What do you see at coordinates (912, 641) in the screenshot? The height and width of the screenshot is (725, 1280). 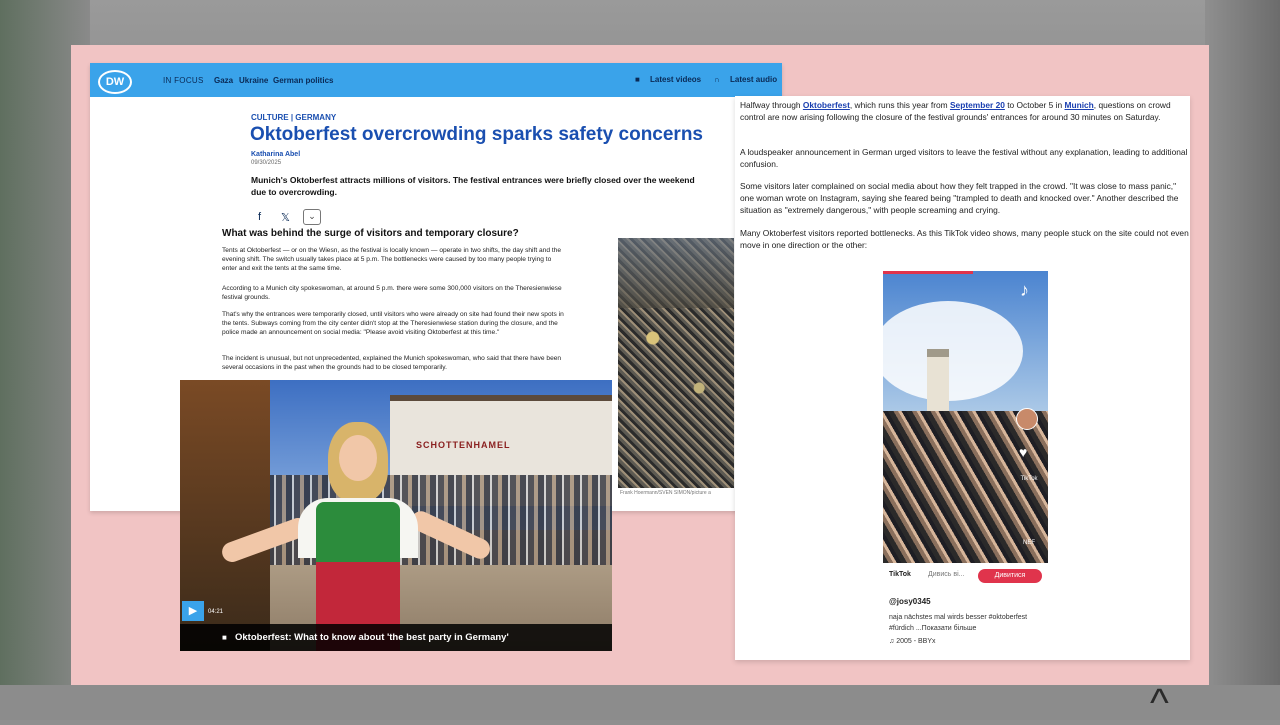 I see `tiktok-music: ♫ 2005 - BBYx` at bounding box center [912, 641].